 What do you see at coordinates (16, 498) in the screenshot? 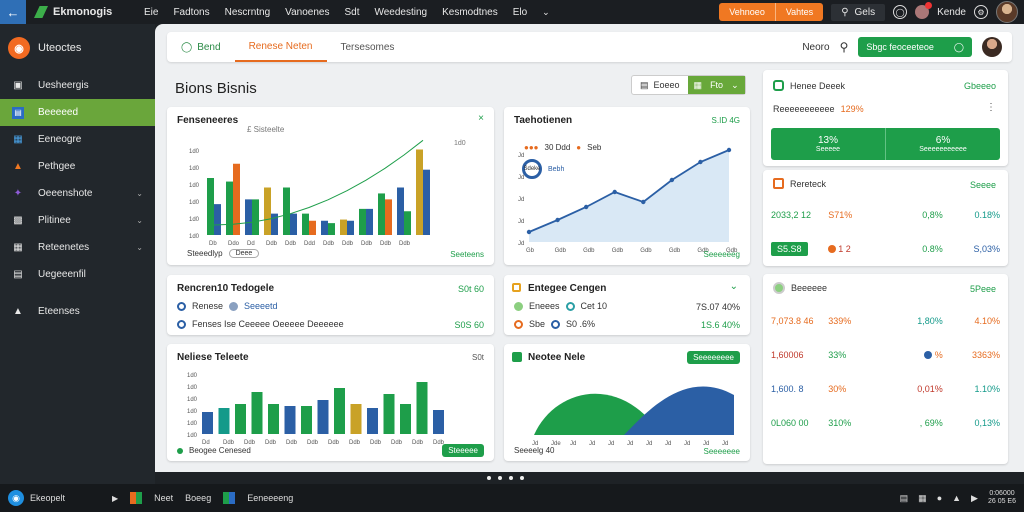
I see `start-icon: ◉` at bounding box center [16, 498].